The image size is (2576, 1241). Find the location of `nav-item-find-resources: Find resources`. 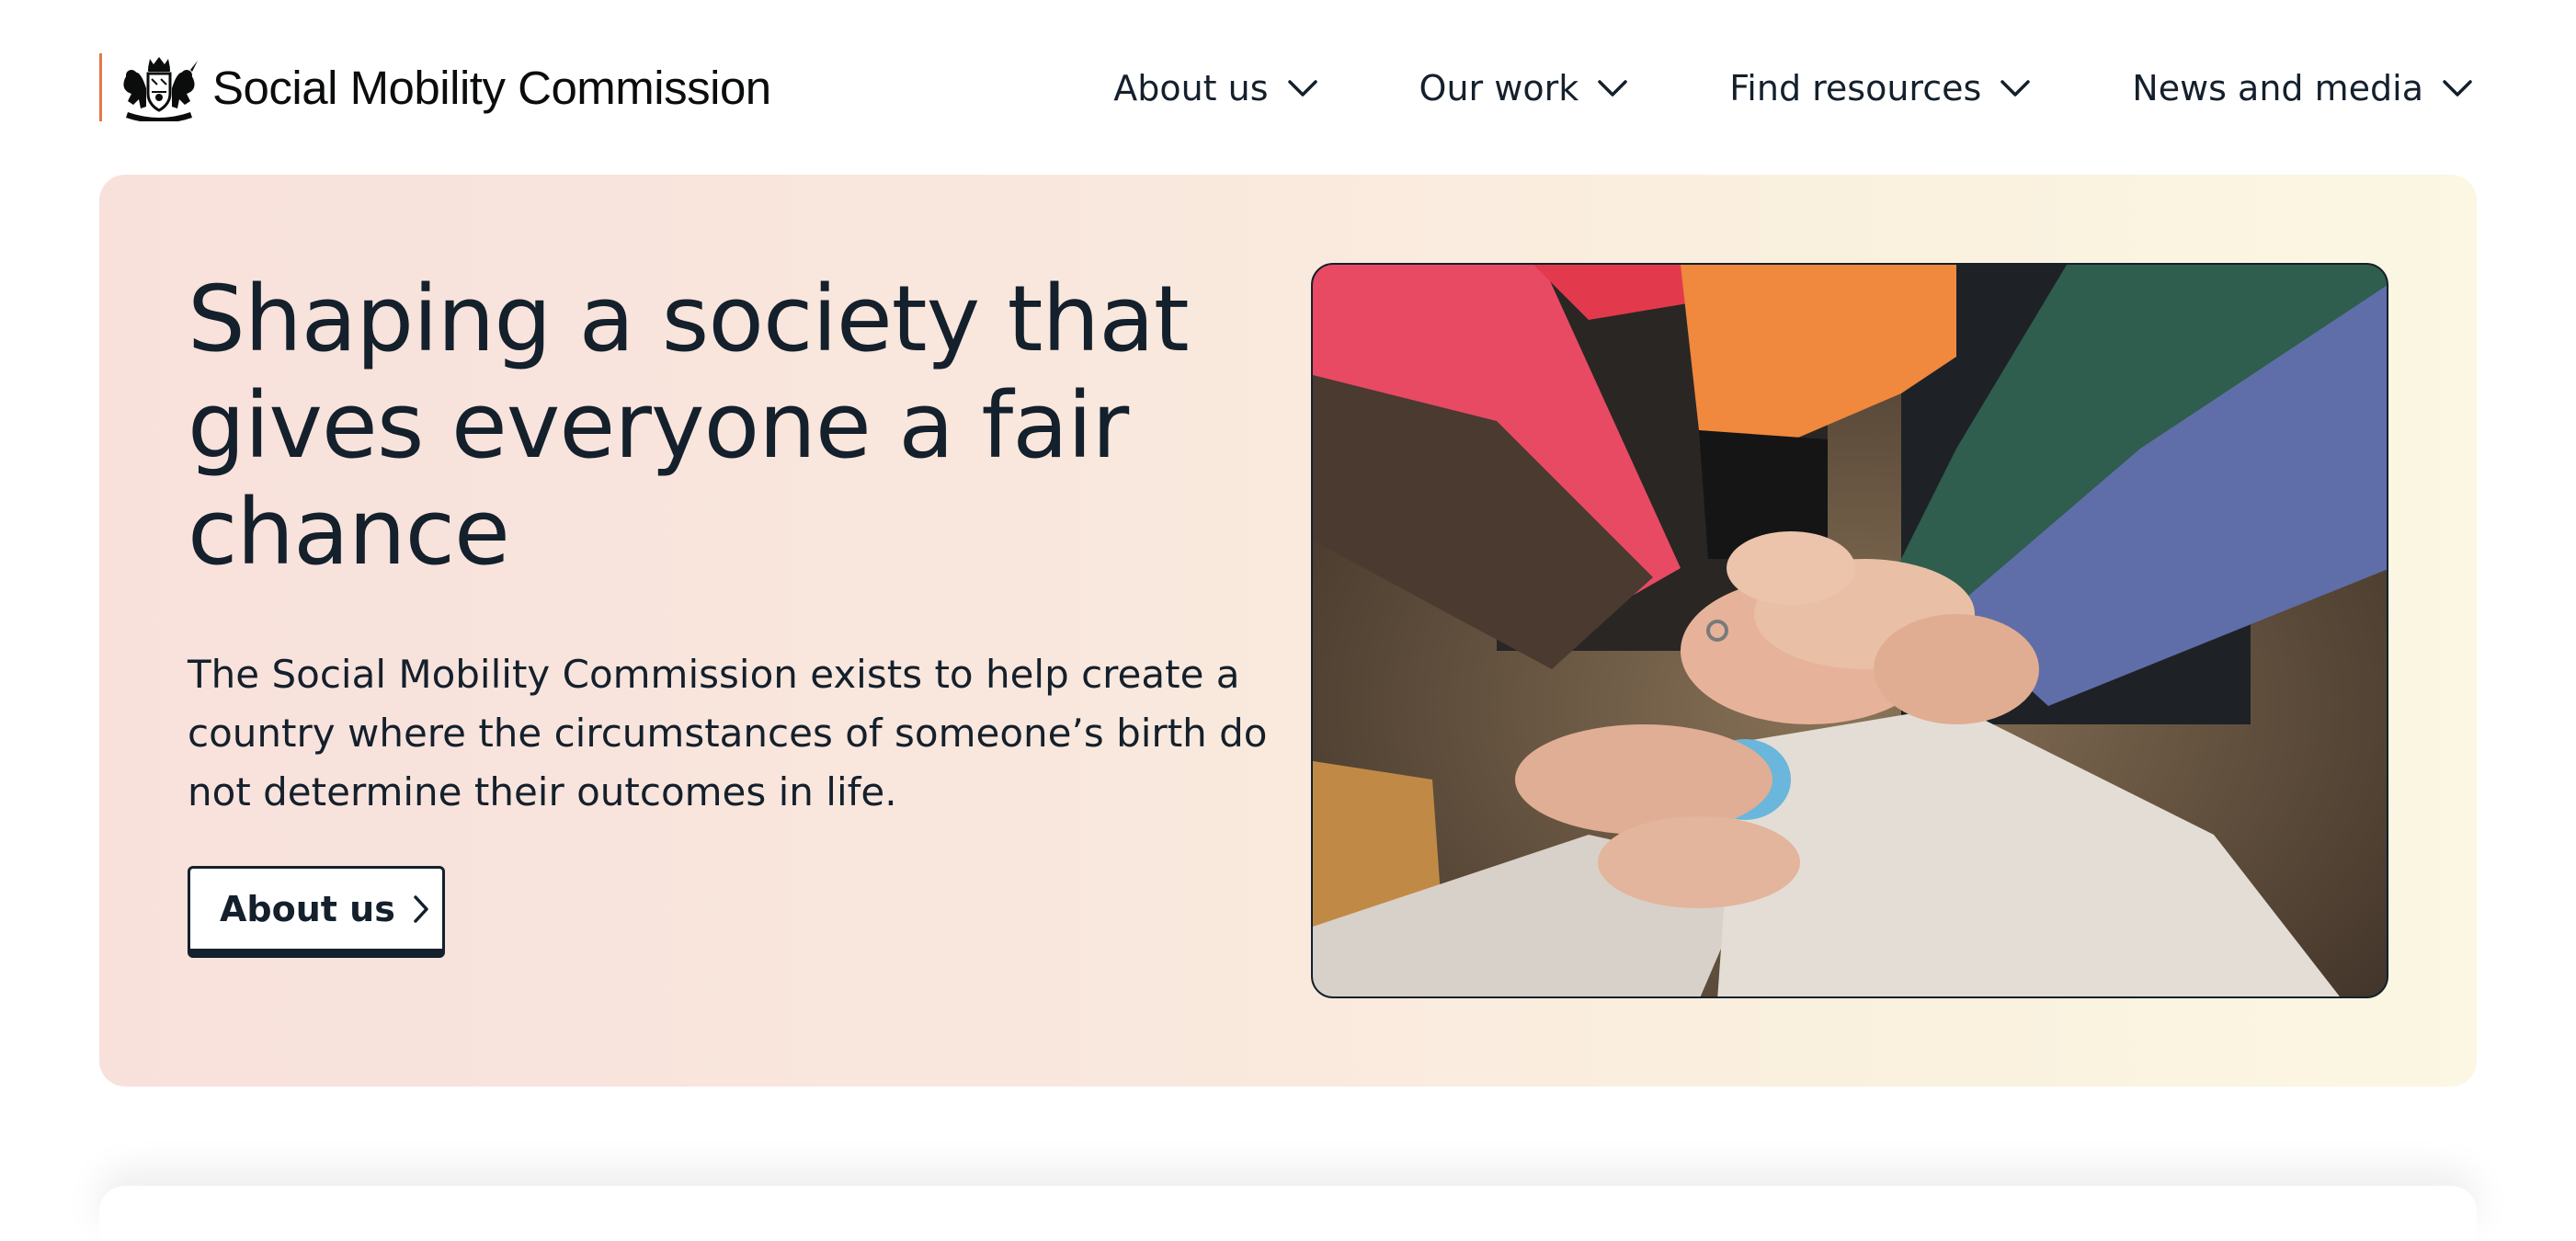

nav-item-find-resources: Find resources is located at coordinates (1880, 88).